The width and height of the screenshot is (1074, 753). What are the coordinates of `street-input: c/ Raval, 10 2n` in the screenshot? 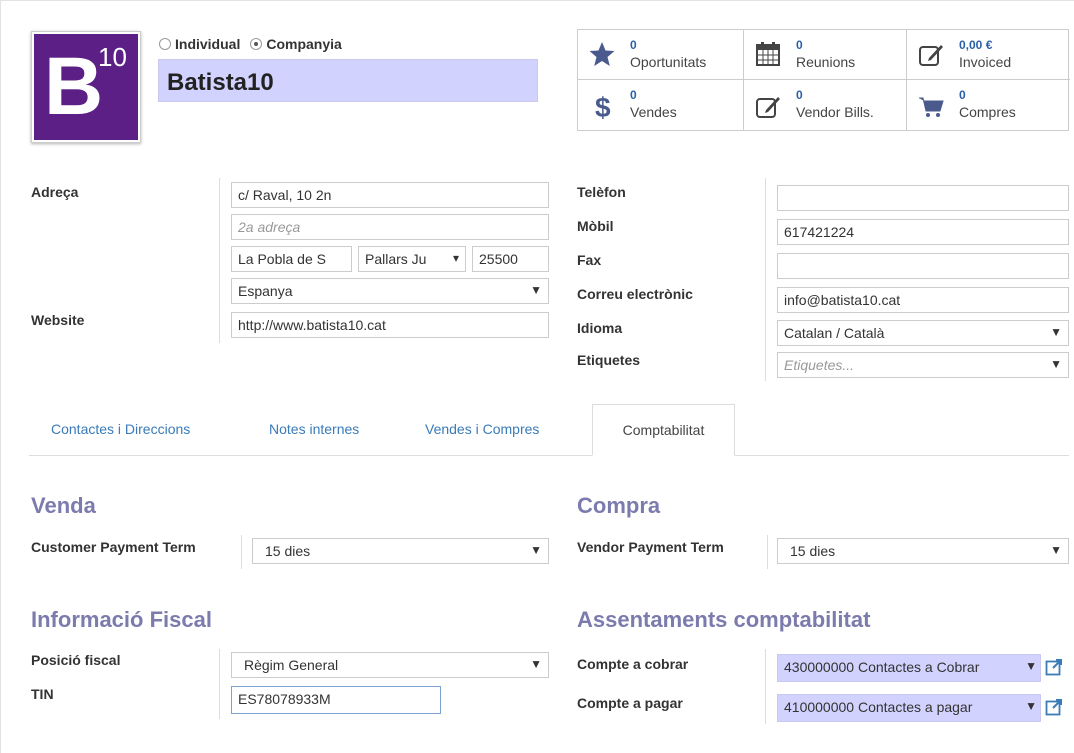 It's located at (390, 195).